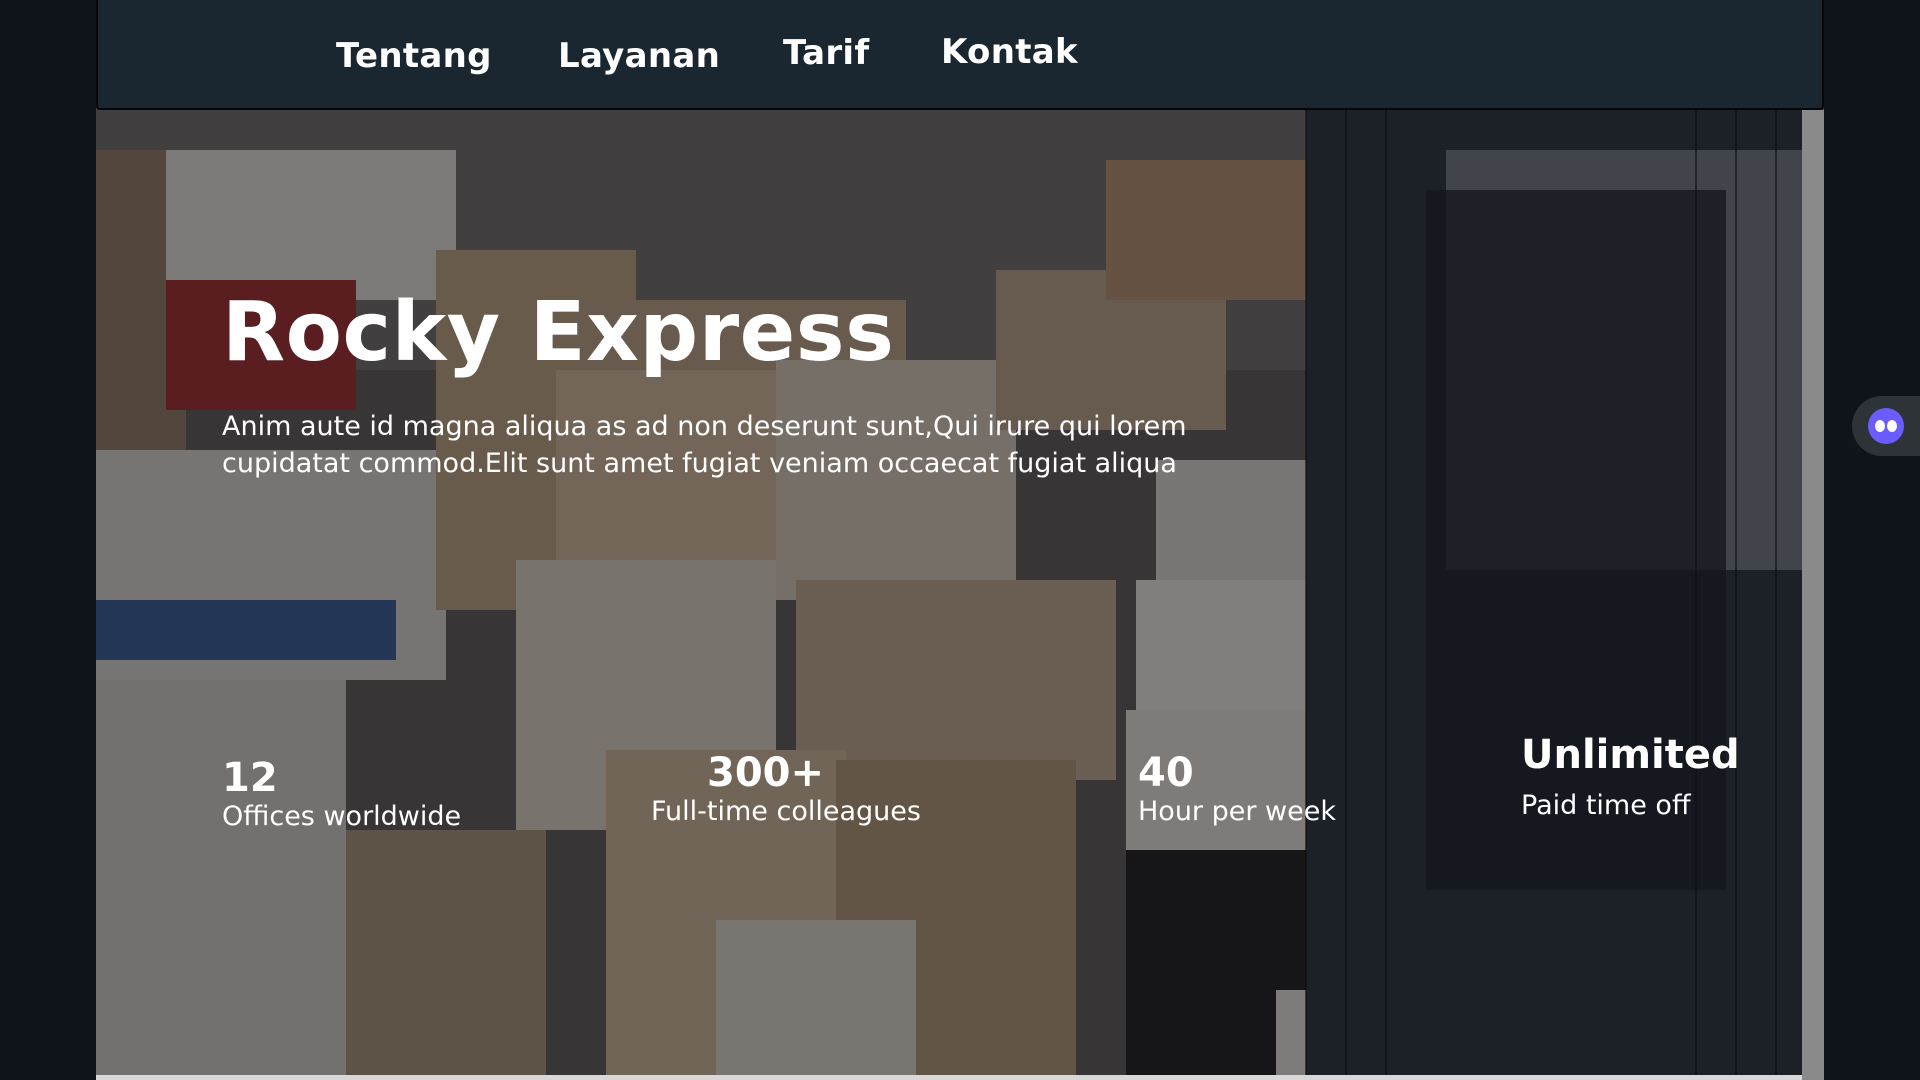 Image resolution: width=1920 pixels, height=1080 pixels. Describe the element at coordinates (949, 1077) in the screenshot. I see `bottom-divider` at that location.